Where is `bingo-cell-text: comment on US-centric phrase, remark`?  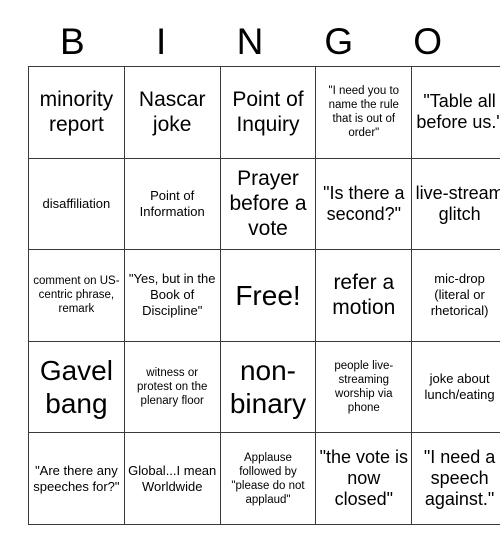
bingo-cell-text: comment on US-centric phrase, remark is located at coordinates (76, 295).